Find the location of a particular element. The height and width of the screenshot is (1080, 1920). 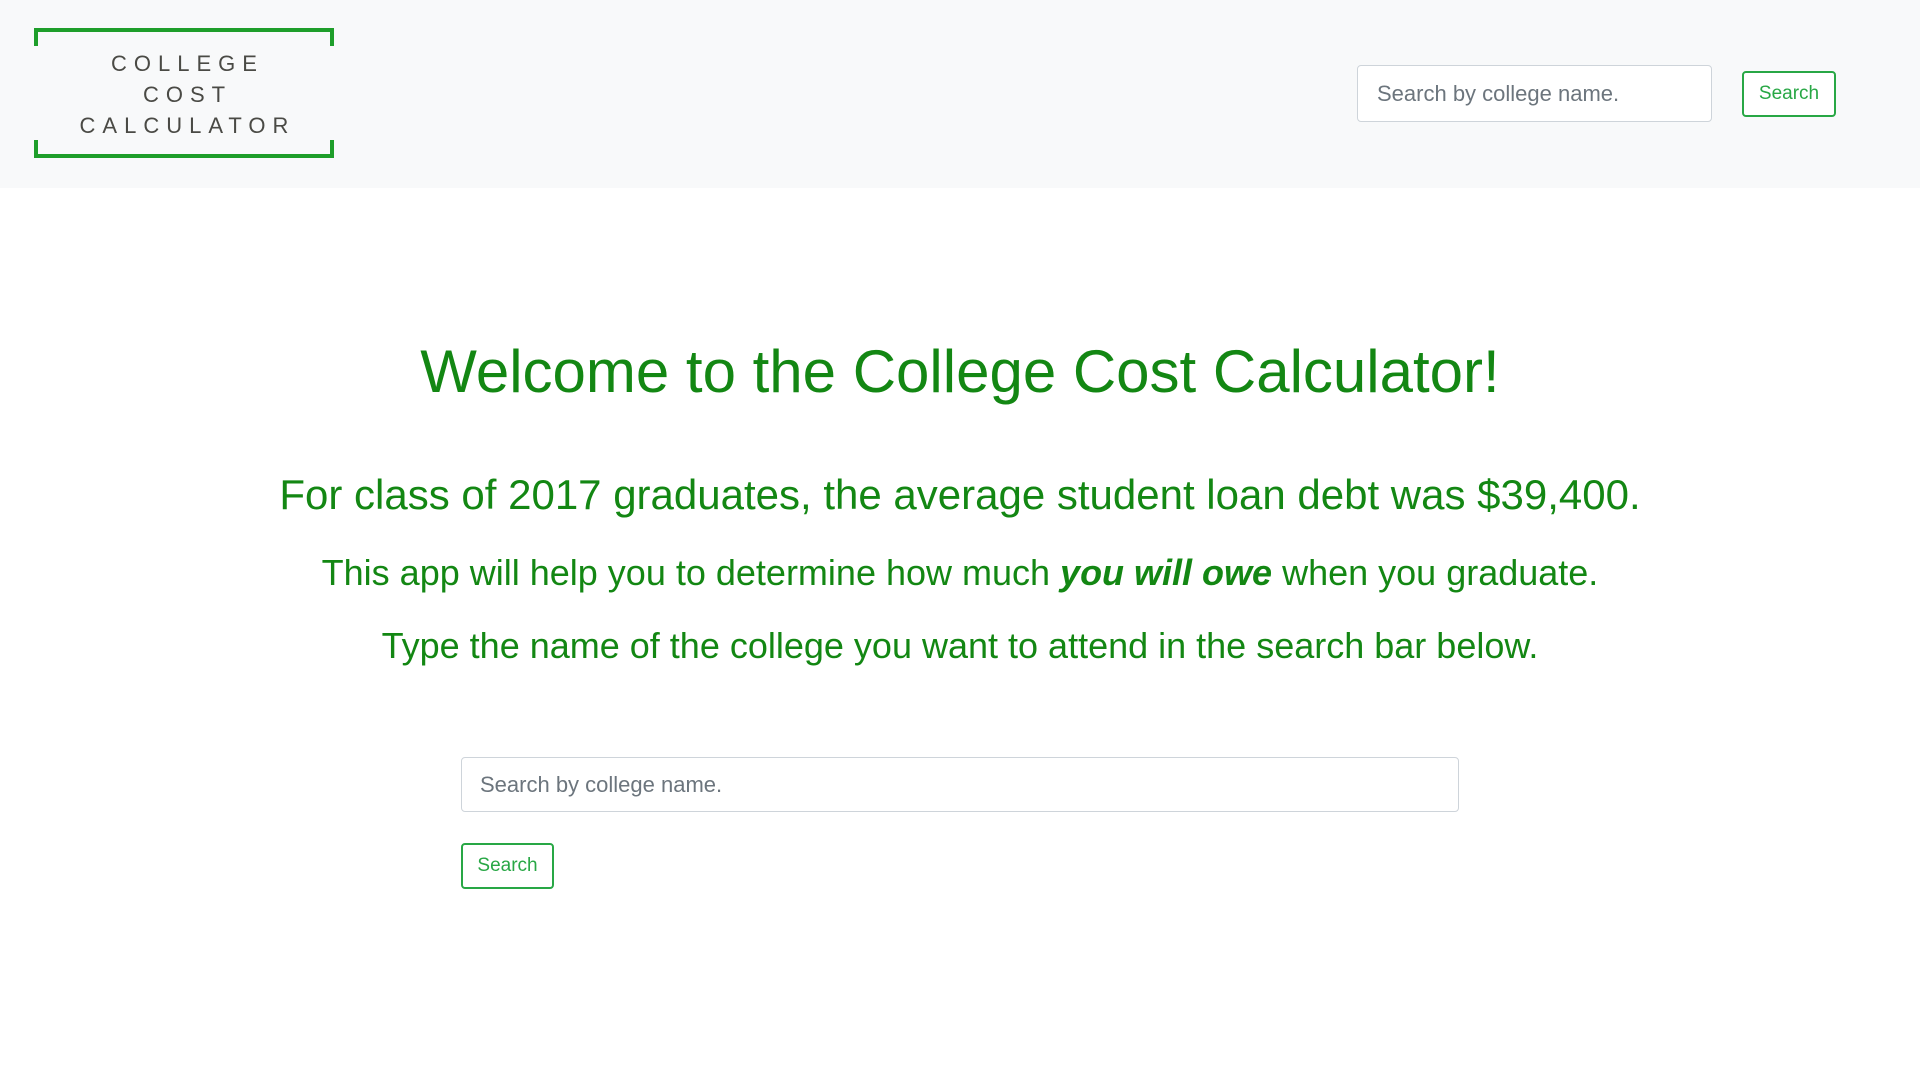

college-search-input is located at coordinates (960, 784).